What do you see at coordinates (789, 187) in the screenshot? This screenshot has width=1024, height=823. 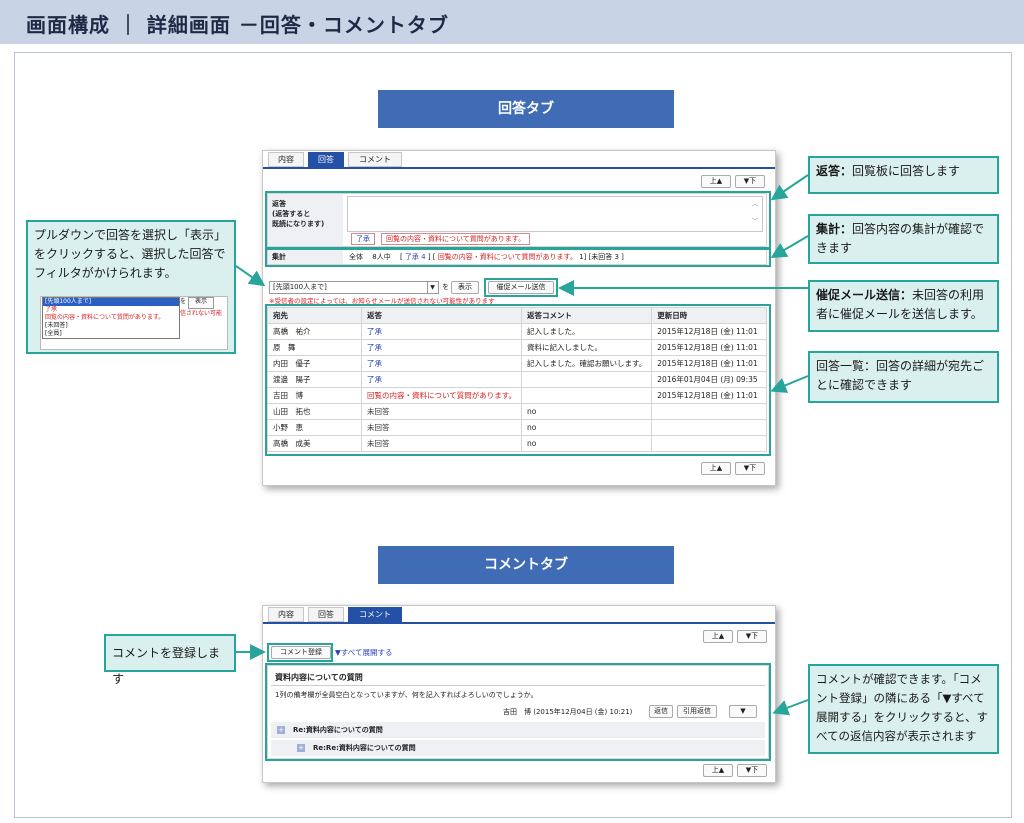 I see `arrow-reply` at bounding box center [789, 187].